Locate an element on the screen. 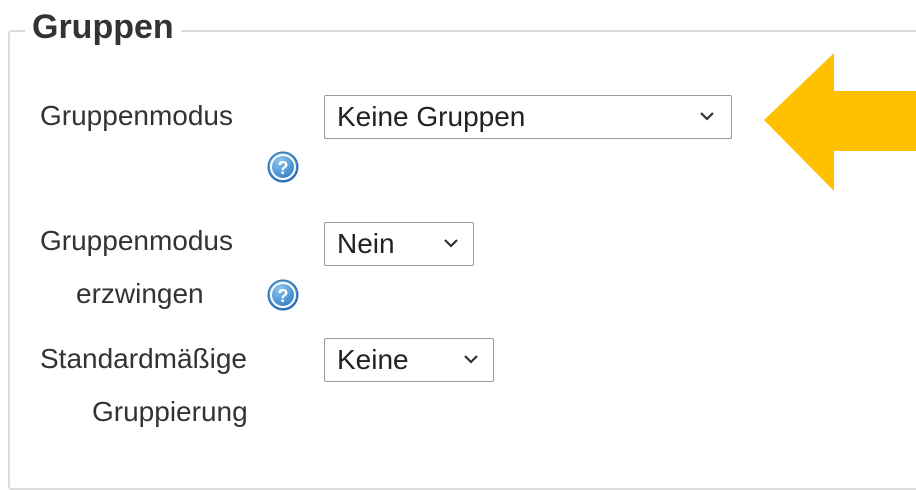 Image resolution: width=916 pixels, height=490 pixels. default-grouping-selected-value: Keine is located at coordinates (373, 359).